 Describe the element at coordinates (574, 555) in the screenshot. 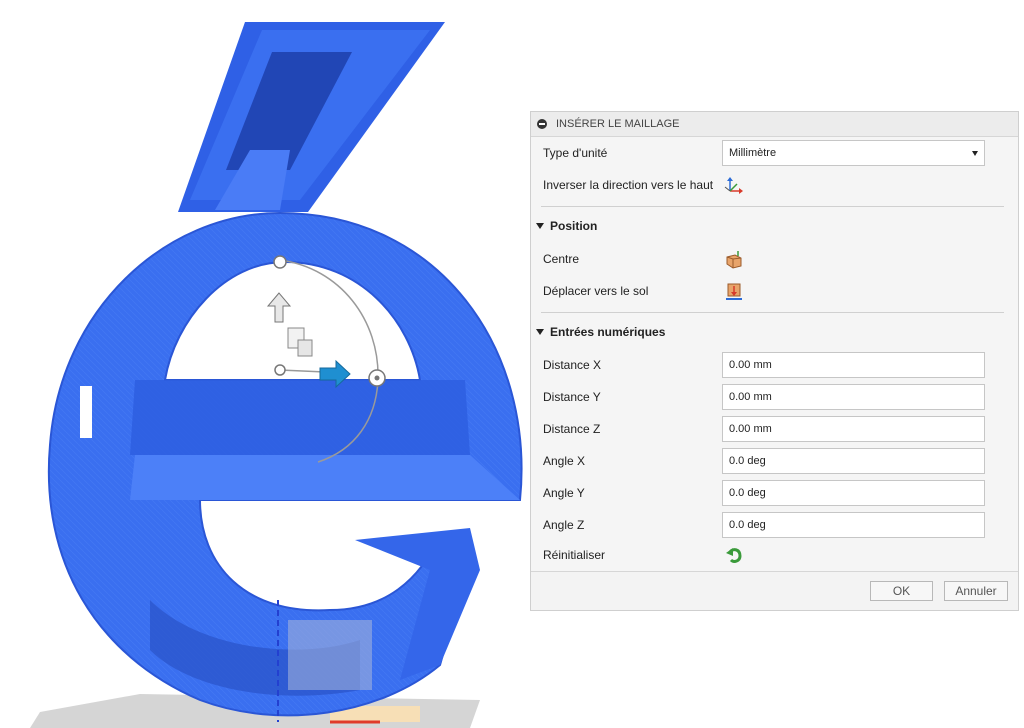

I see `reset-label: Réinitialiser` at that location.